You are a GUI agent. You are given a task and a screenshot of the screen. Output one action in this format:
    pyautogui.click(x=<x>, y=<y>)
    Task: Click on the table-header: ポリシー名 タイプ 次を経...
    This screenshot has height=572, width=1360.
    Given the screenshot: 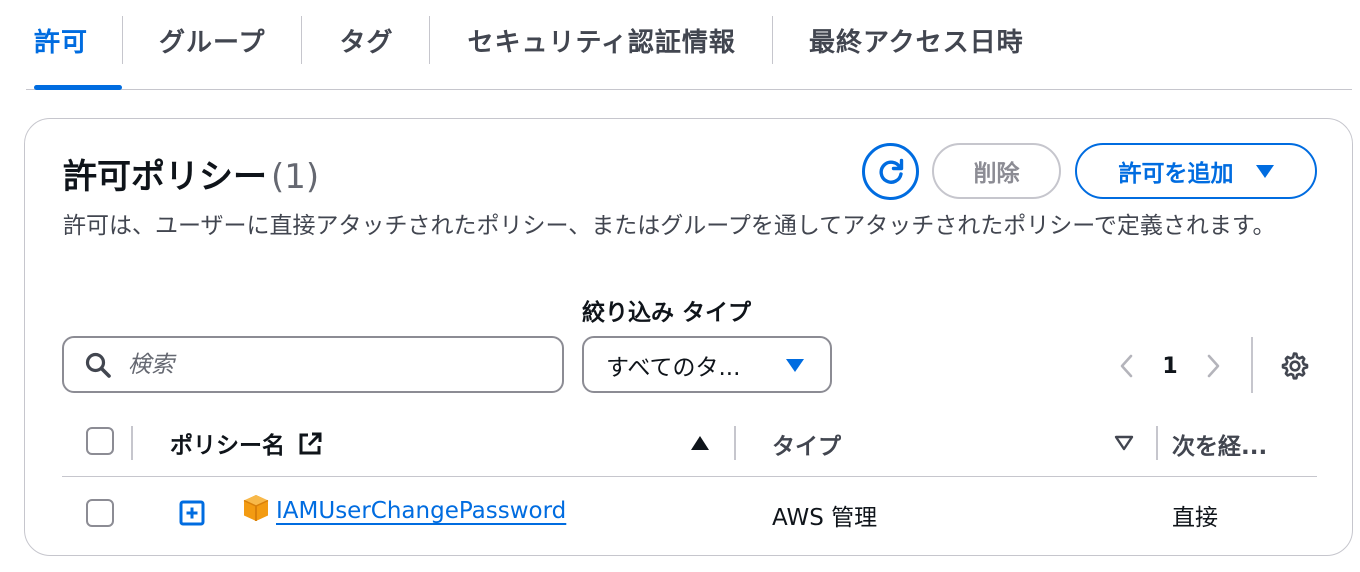 What is the action you would take?
    pyautogui.click(x=689, y=443)
    